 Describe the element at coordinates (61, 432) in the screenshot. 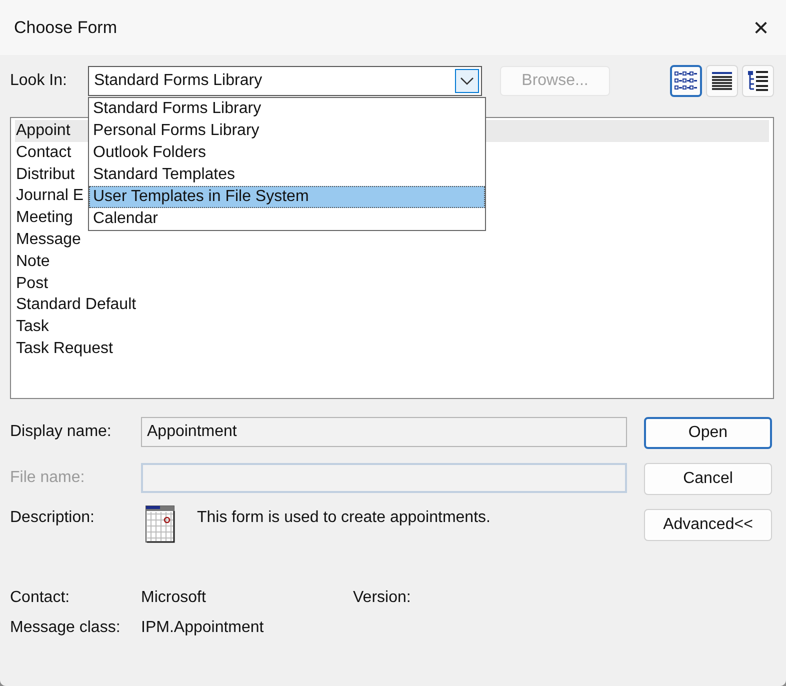

I see `field-label: Display name:` at that location.